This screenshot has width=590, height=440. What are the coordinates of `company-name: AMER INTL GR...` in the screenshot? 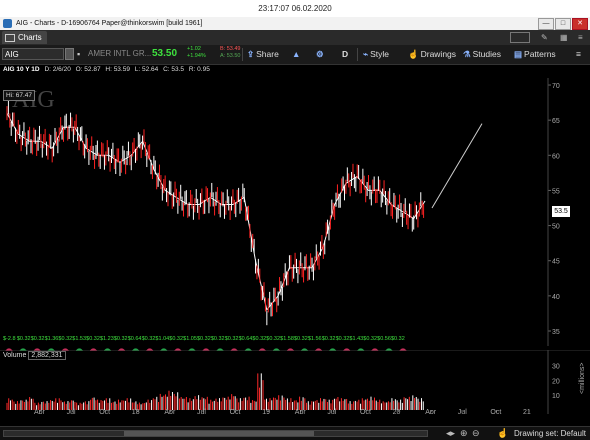 It's located at (120, 53).